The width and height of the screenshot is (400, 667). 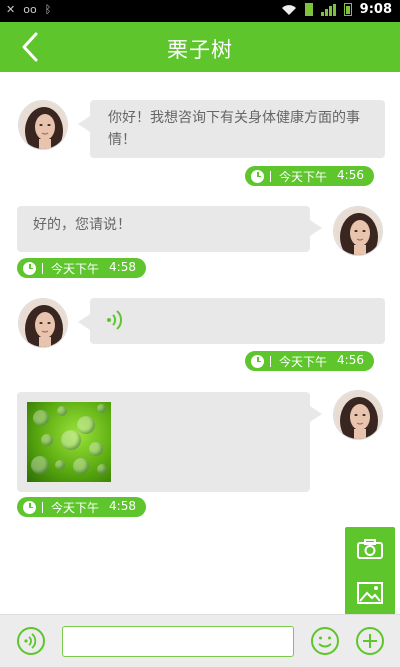 I want to click on battery-icon, so click(x=347, y=9).